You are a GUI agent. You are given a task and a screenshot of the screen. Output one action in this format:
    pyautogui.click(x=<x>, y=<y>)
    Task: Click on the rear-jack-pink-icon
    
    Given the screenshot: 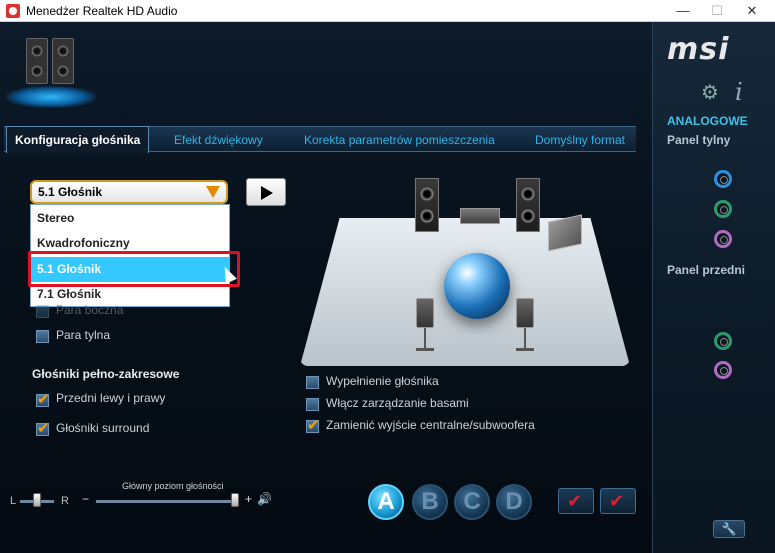 What is the action you would take?
    pyautogui.click(x=723, y=239)
    